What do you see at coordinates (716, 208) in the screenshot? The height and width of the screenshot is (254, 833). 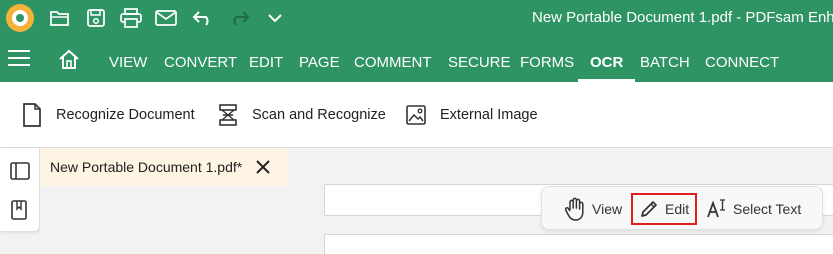 I see `text-cursor-icon` at bounding box center [716, 208].